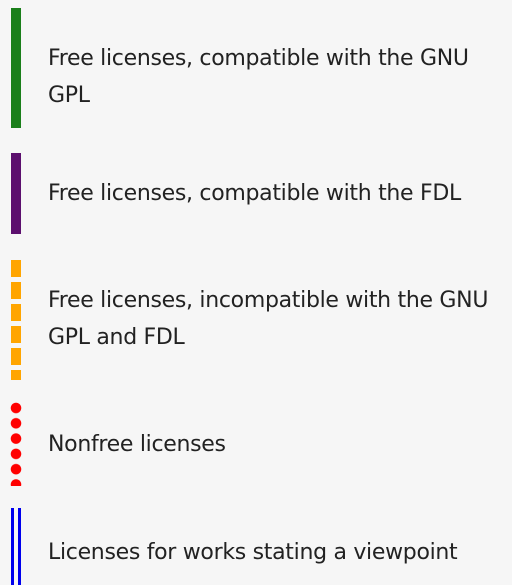  Describe the element at coordinates (16, 68) in the screenshot. I see `legend-marker-solid-green` at that location.